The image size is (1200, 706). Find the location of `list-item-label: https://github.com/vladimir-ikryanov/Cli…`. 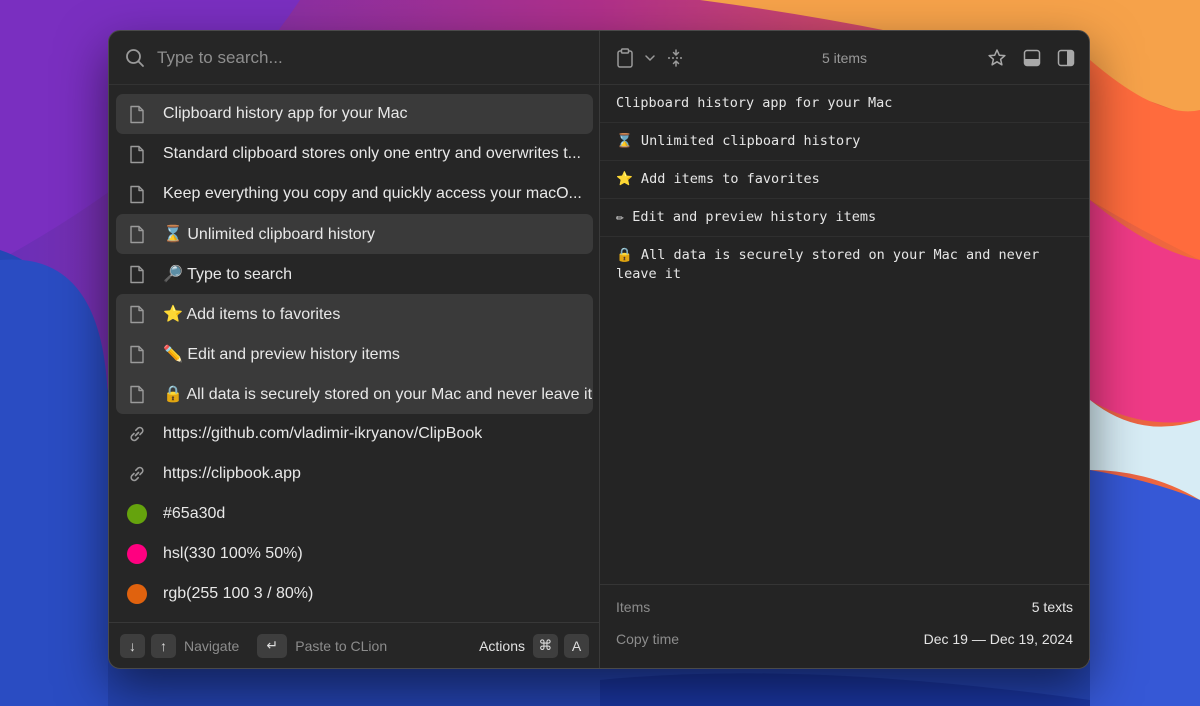

list-item-label: https://github.com/vladimir-ikryanov/Cli… is located at coordinates (323, 433).